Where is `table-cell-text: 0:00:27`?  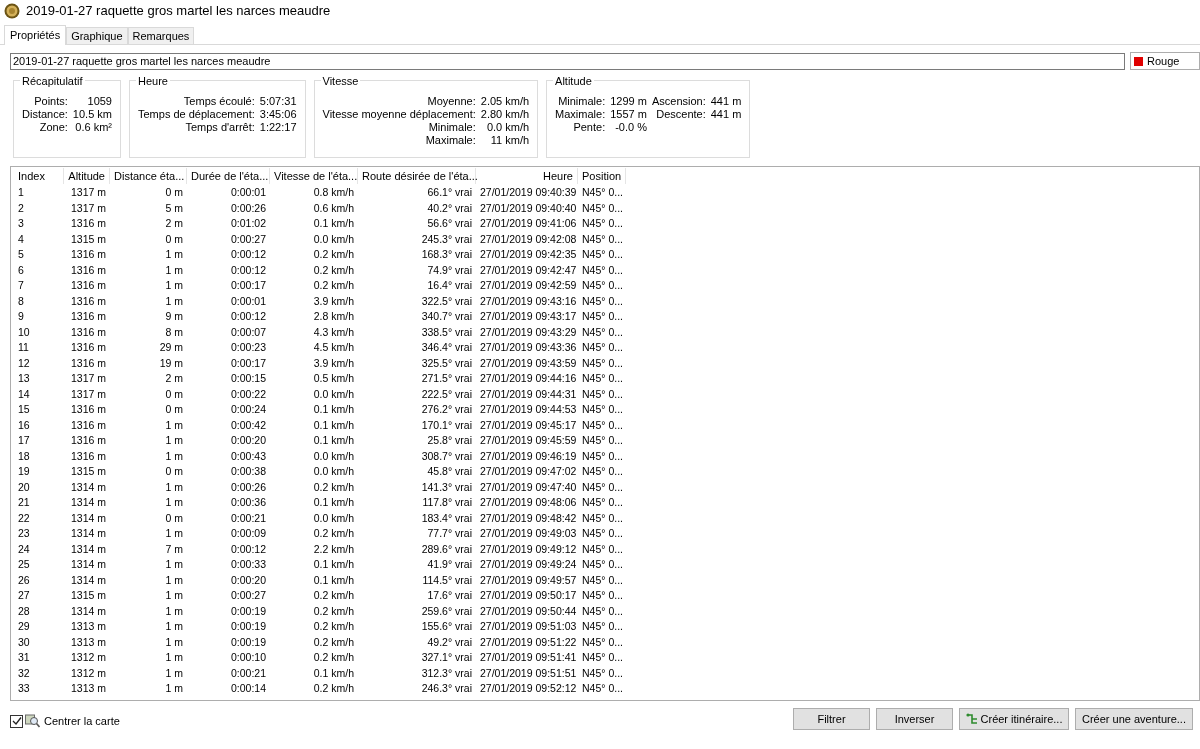
table-cell-text: 0:00:27 is located at coordinates (248, 239).